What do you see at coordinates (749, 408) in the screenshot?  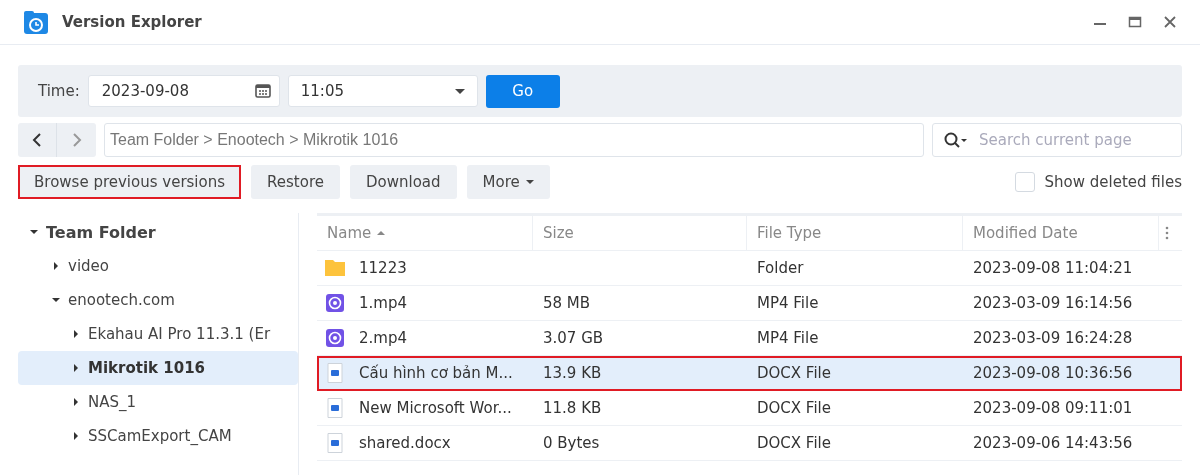 I see `file-row: New Microsoft Wor... 11.8 KB DOCX File 2023-09-08 09:11:01` at bounding box center [749, 408].